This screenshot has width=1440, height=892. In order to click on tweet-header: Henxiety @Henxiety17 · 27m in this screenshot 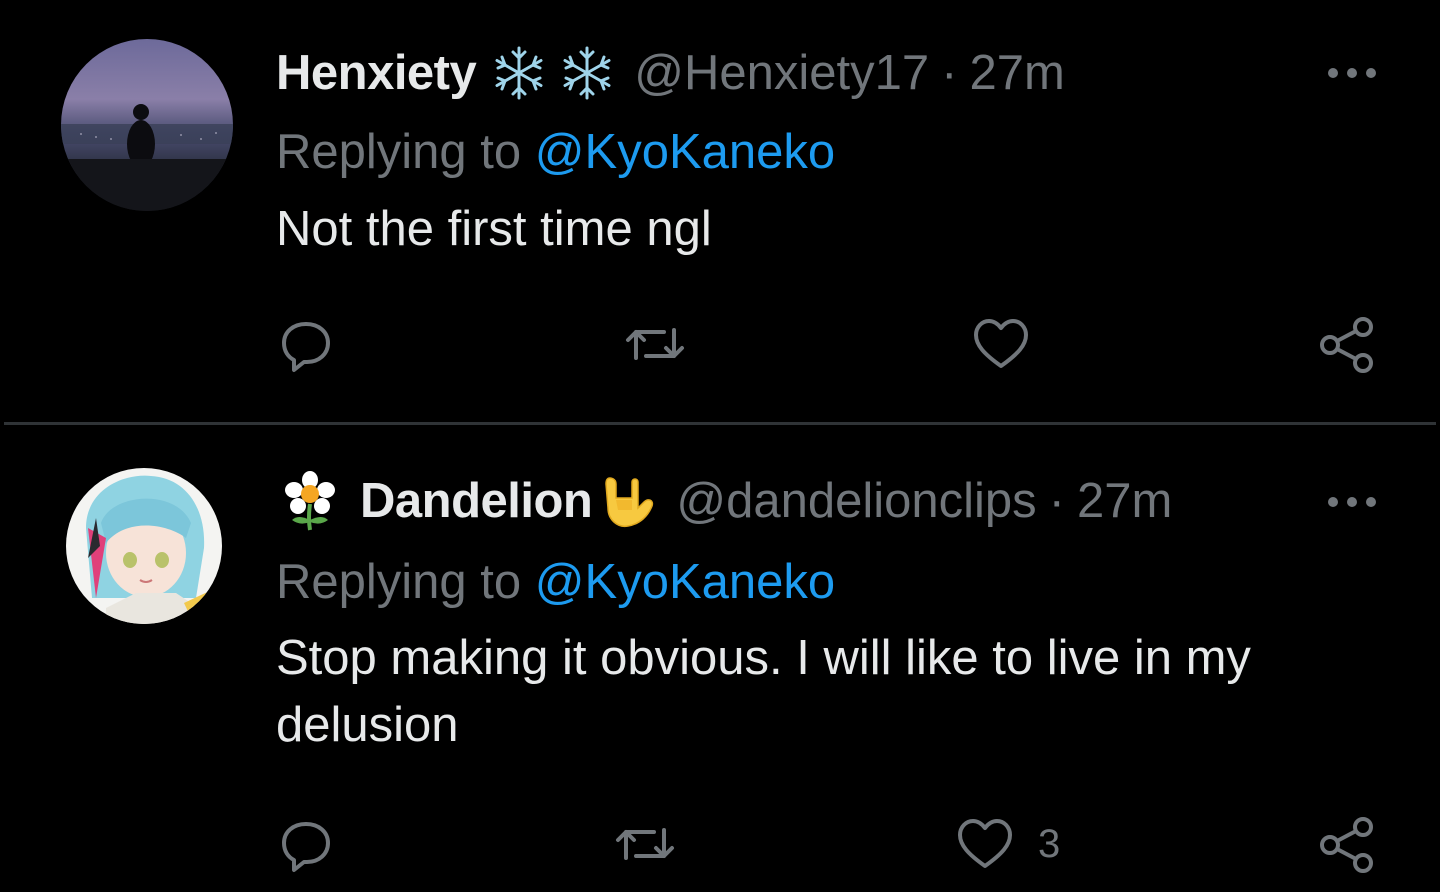, I will do `click(828, 73)`.